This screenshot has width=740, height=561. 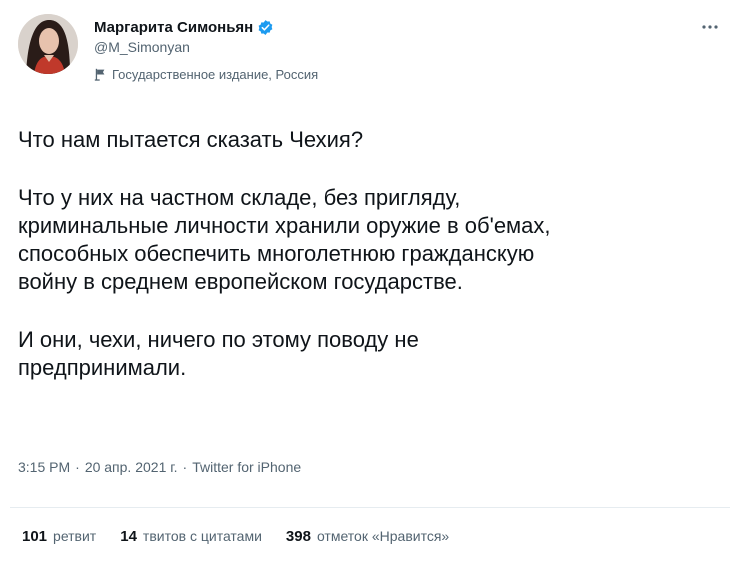 I want to click on quotes-count: 14, so click(x=128, y=536).